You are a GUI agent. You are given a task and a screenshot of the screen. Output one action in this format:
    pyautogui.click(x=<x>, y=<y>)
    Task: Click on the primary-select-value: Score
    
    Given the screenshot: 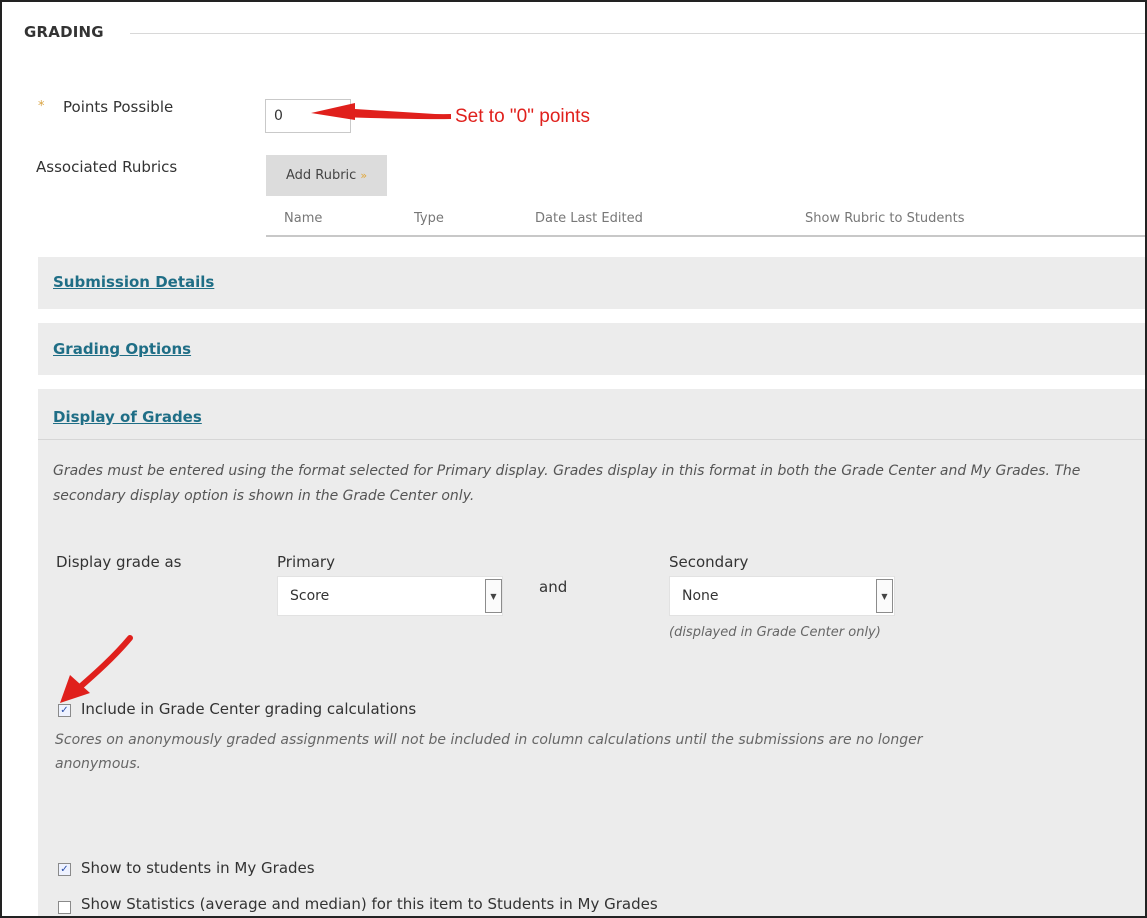 What is the action you would take?
    pyautogui.click(x=310, y=596)
    